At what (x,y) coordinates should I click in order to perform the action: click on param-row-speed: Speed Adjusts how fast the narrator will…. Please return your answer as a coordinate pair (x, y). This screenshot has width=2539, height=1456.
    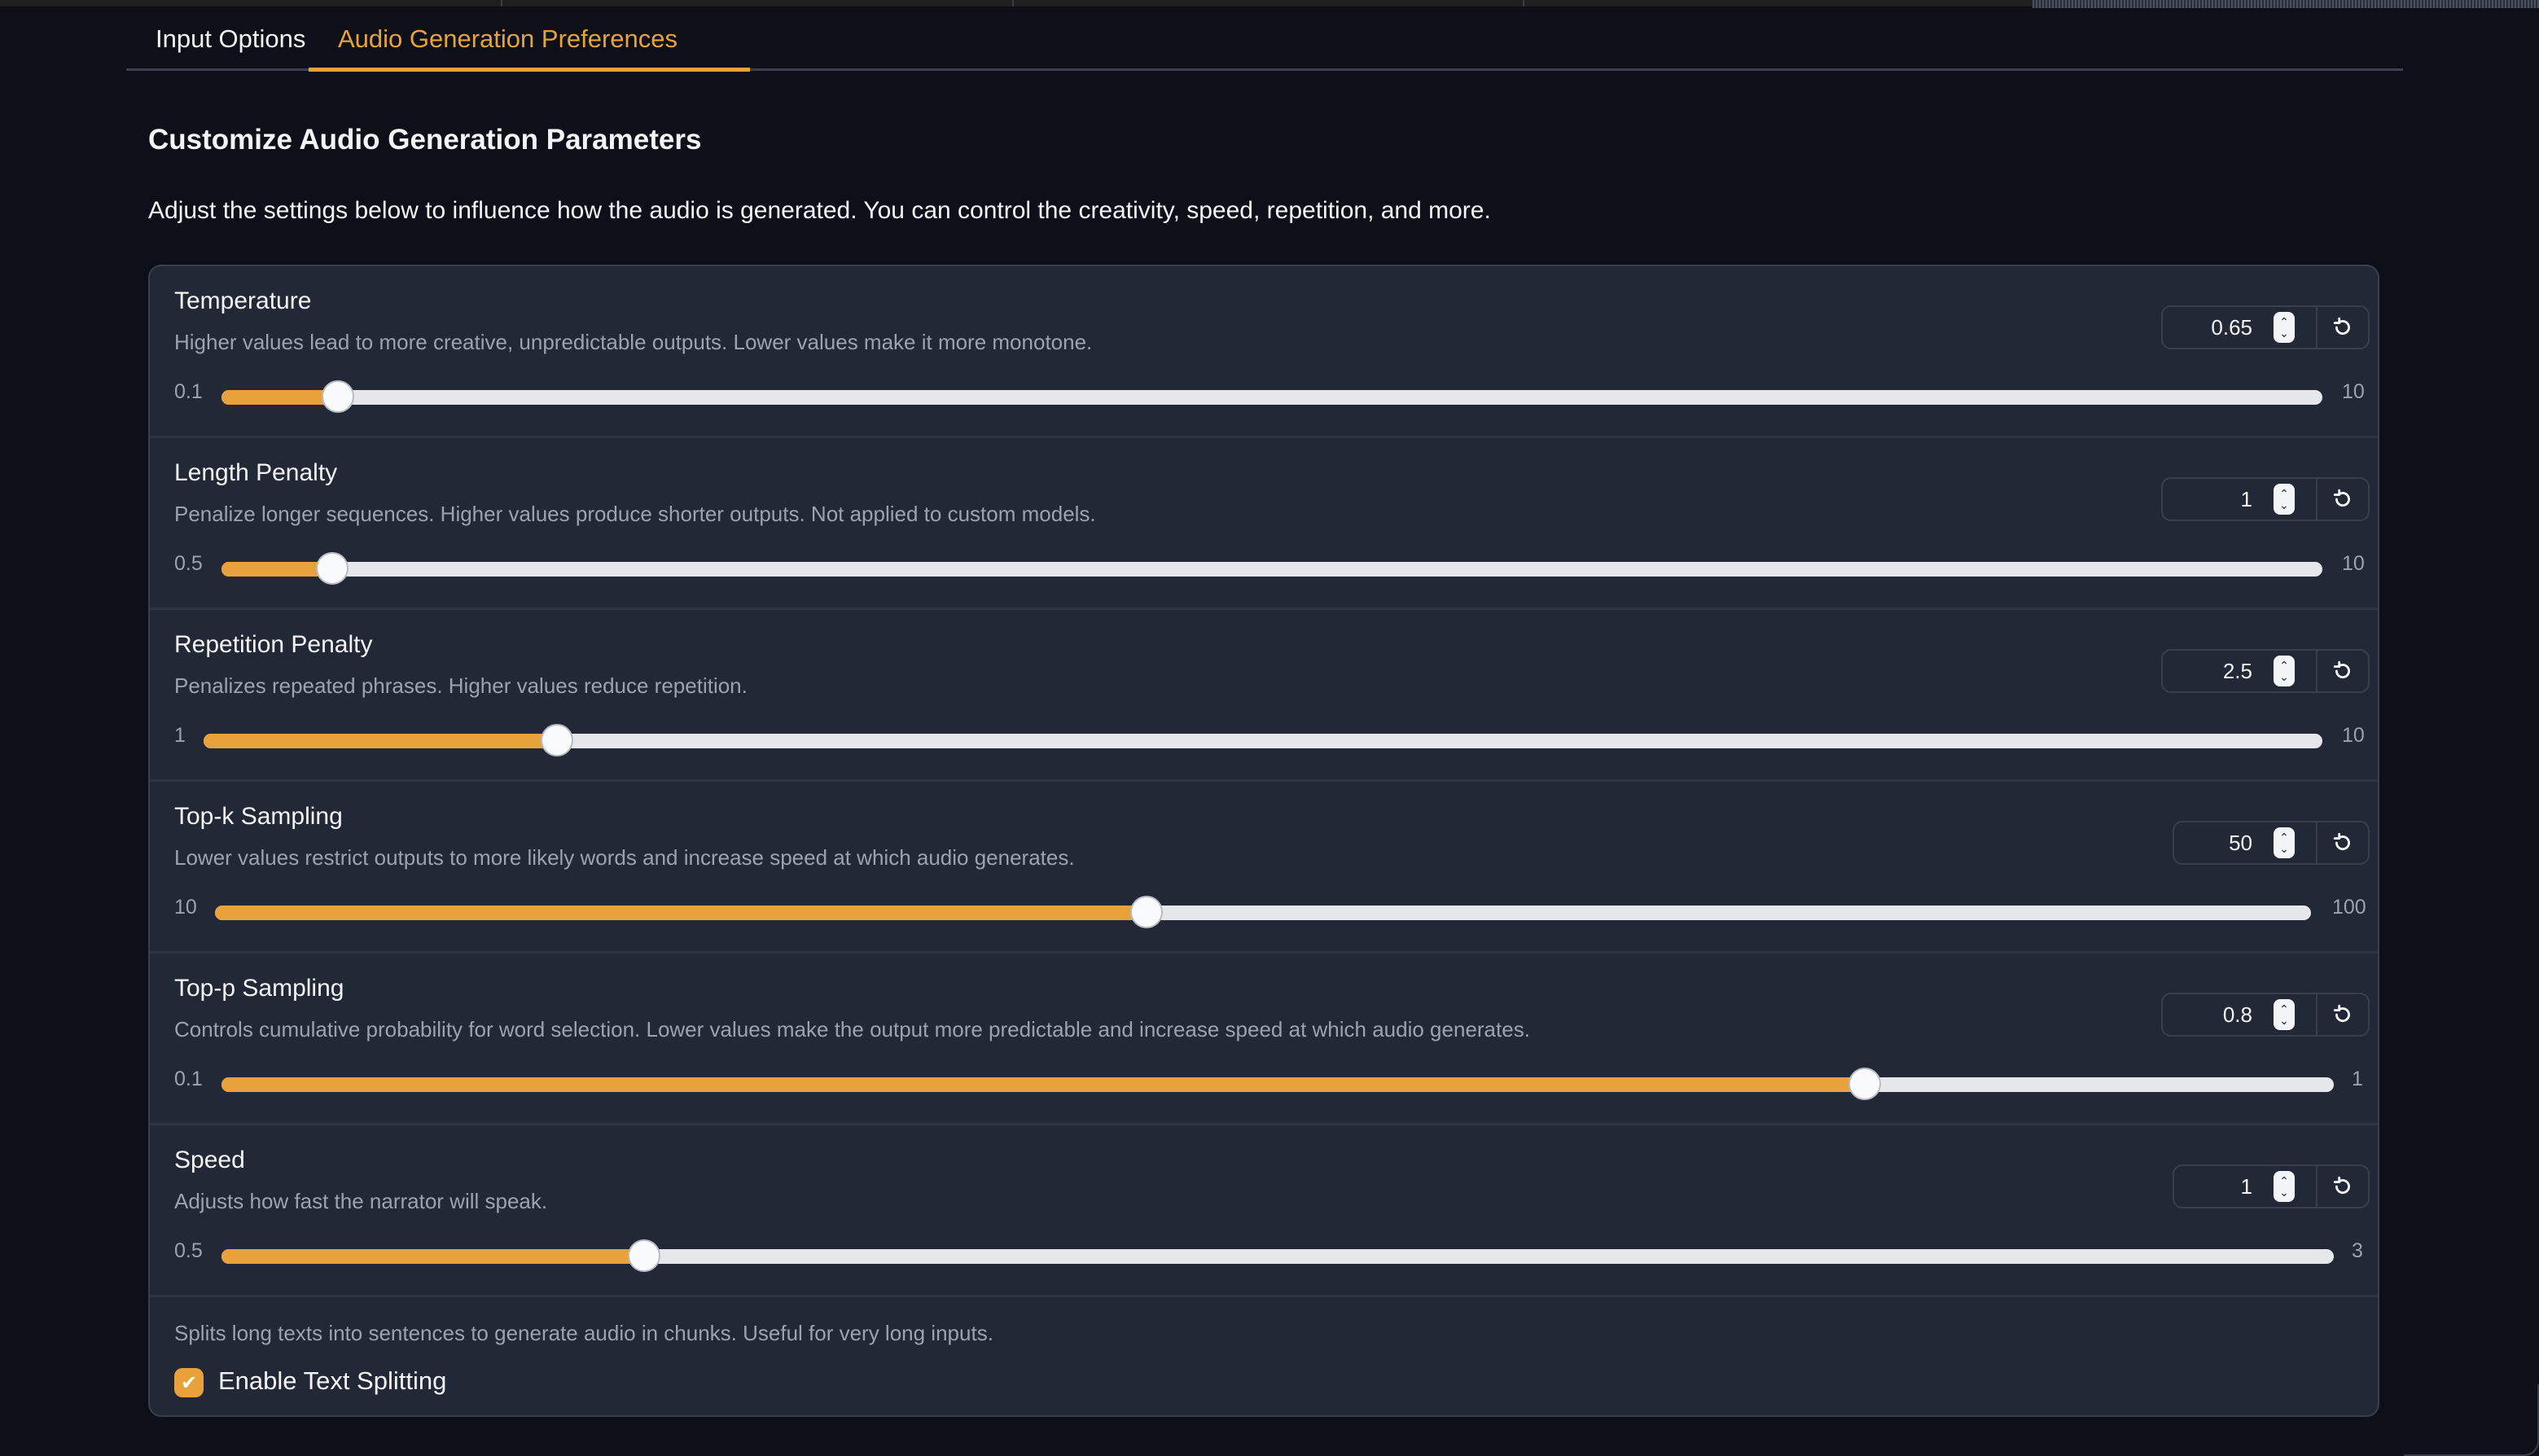
    Looking at the image, I should click on (1264, 1211).